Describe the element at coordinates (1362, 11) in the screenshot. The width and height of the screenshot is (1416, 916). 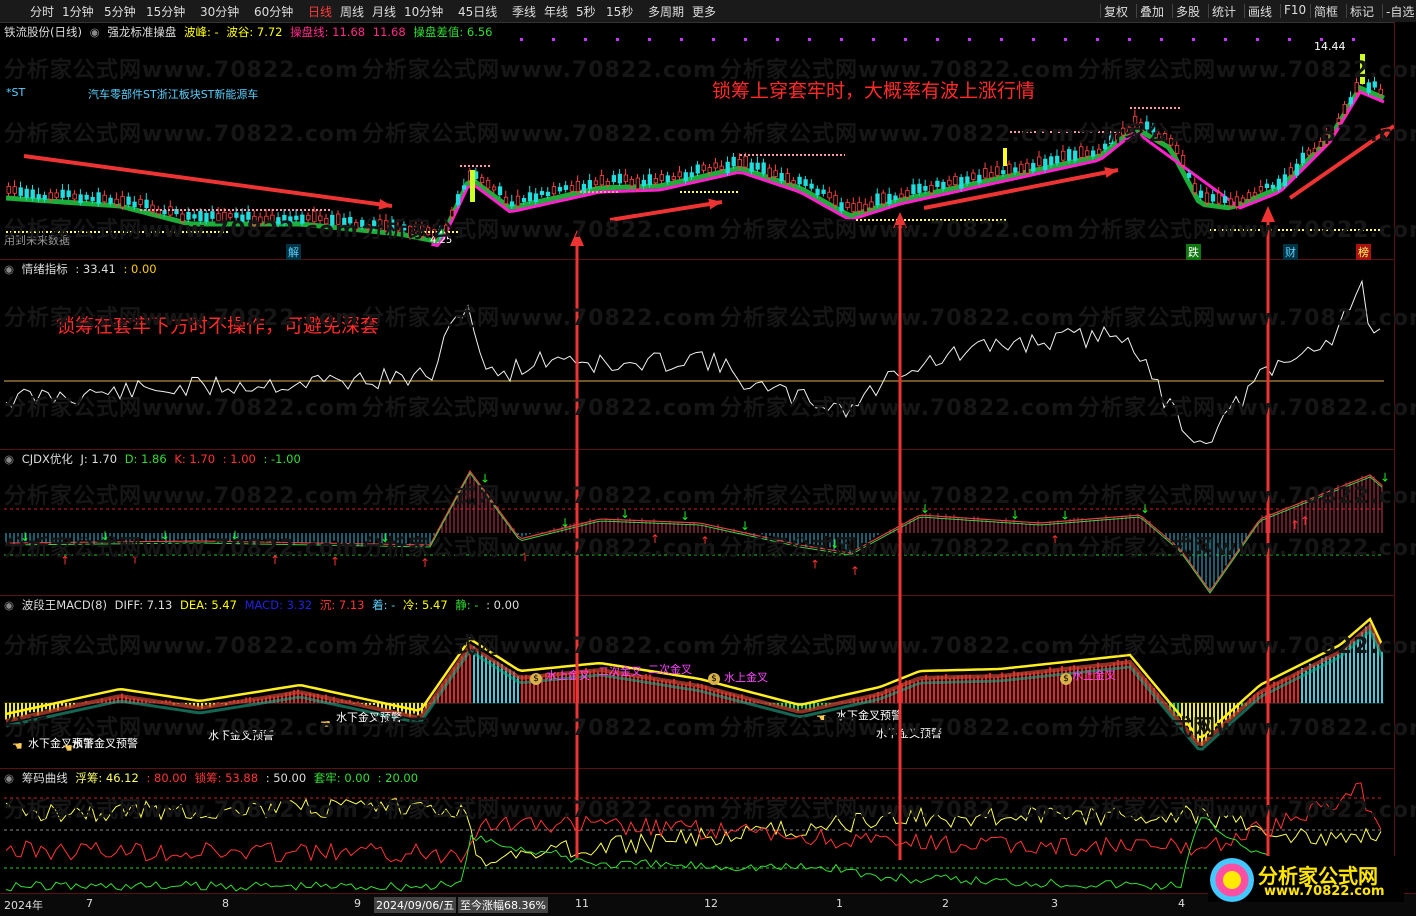
I see `toolbar-tool-7: 标记` at that location.